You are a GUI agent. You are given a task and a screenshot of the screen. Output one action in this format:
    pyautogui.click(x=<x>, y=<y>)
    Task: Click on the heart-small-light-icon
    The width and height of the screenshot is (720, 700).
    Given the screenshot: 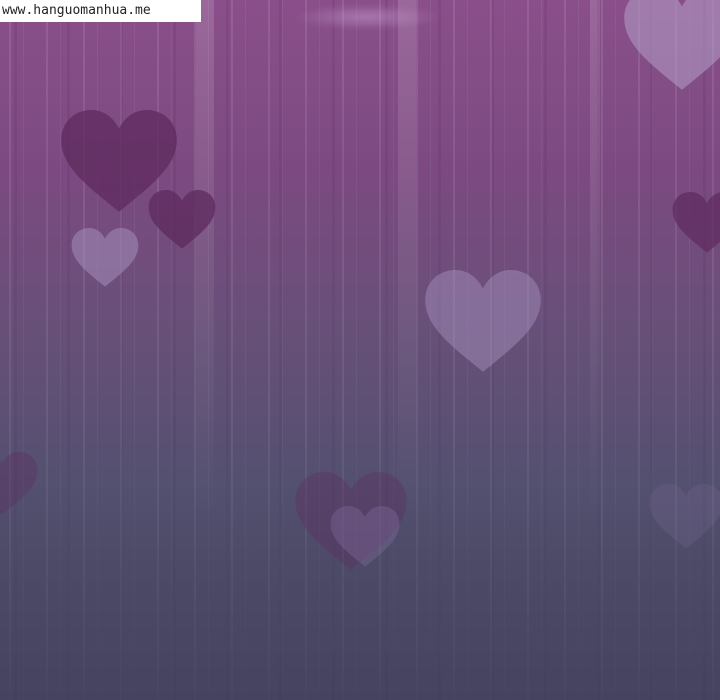 What is the action you would take?
    pyautogui.click(x=105, y=257)
    